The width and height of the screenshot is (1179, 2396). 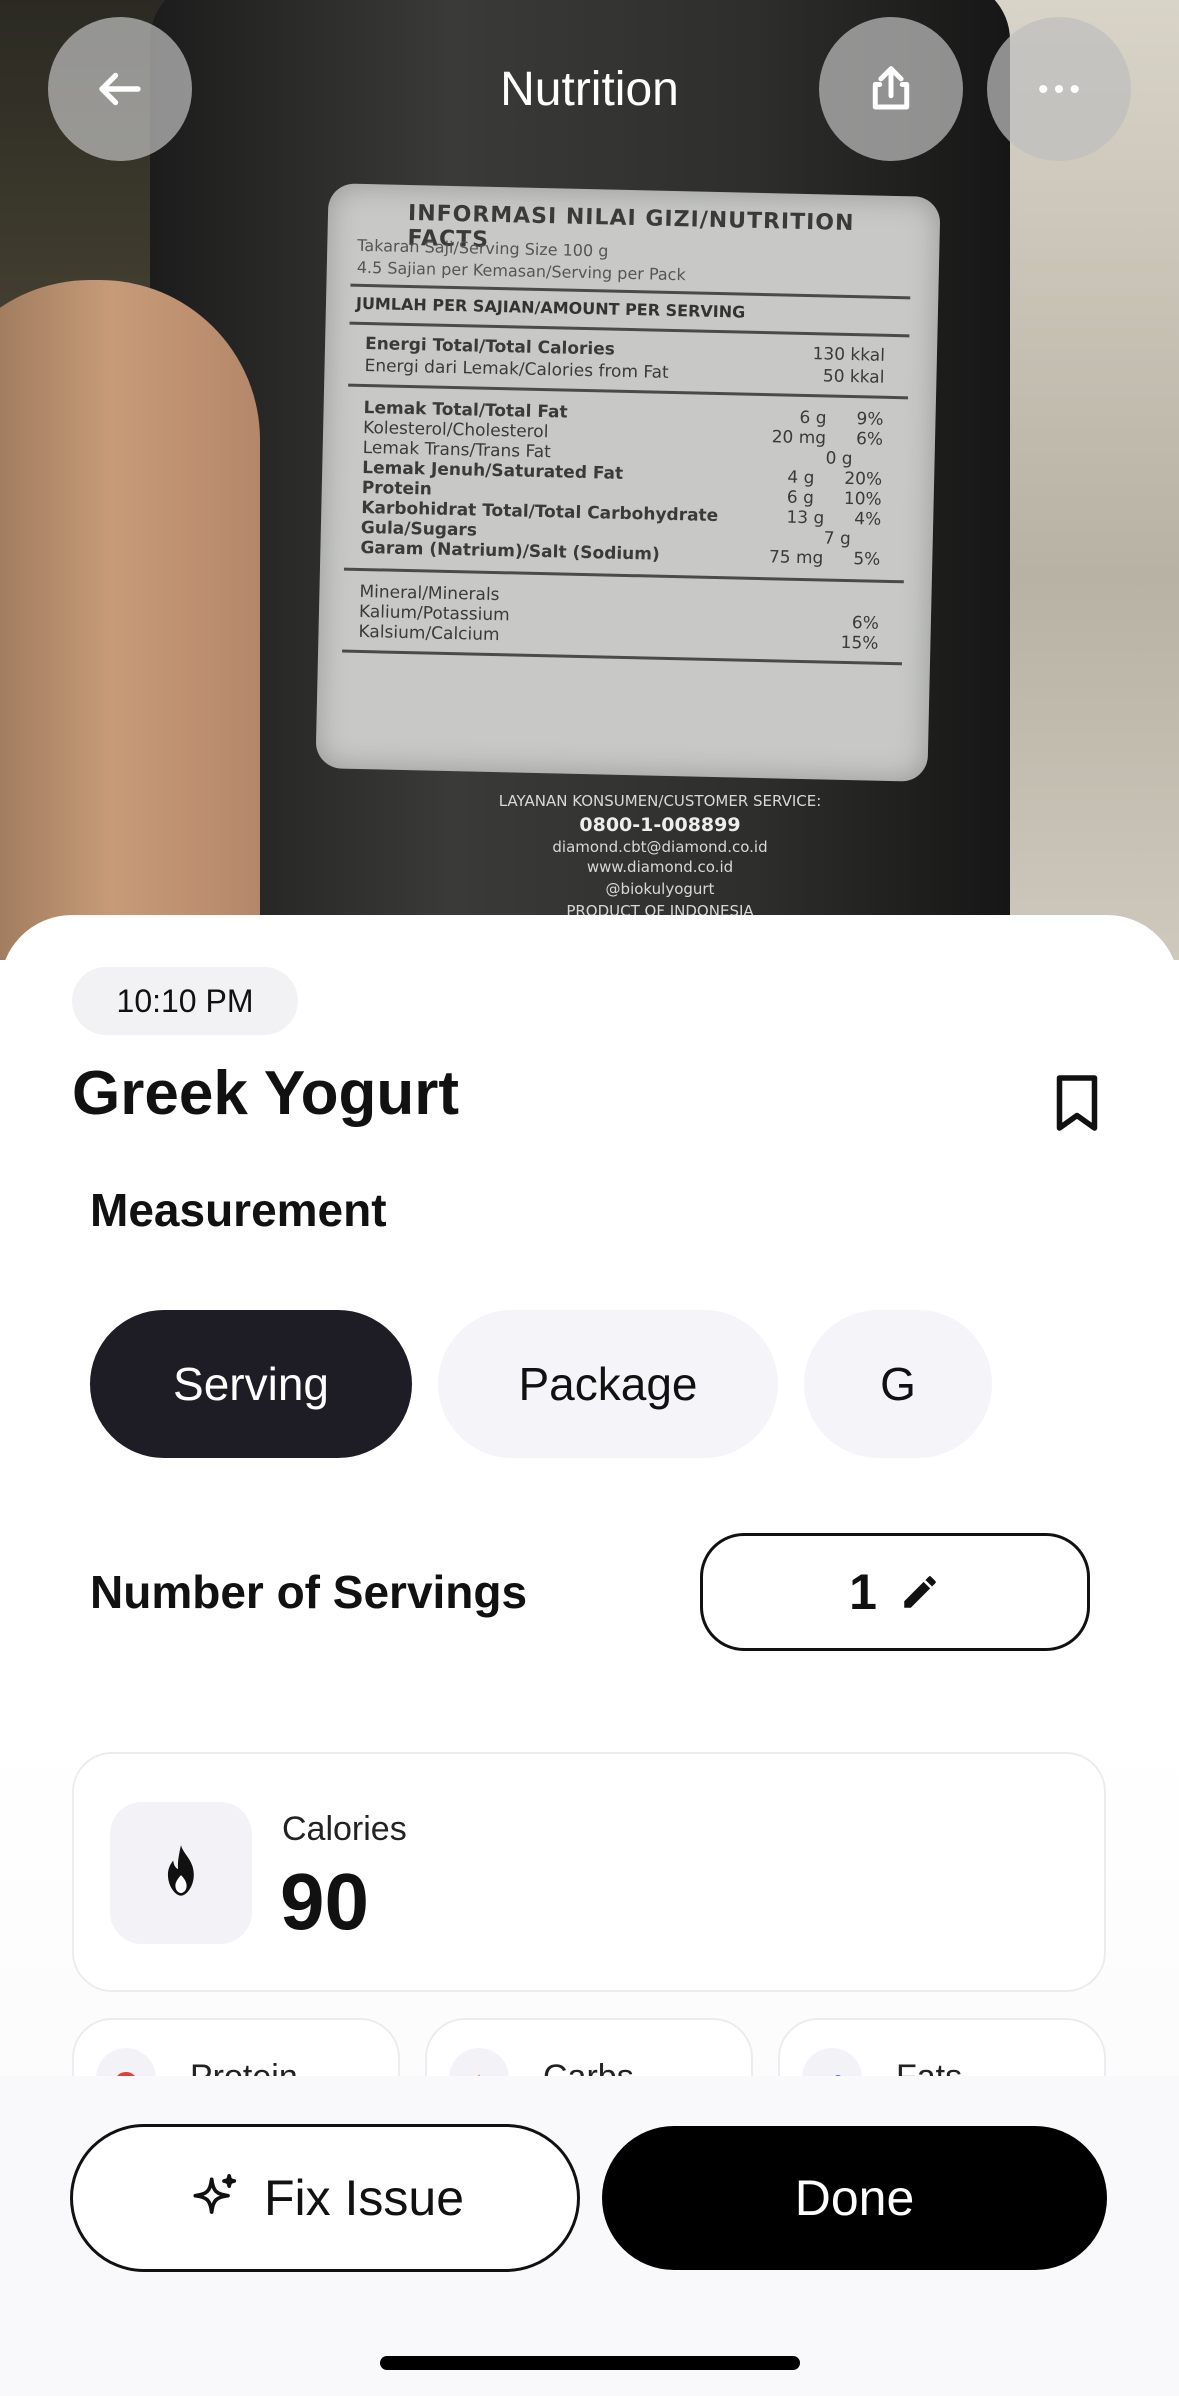 What do you see at coordinates (130, 620) in the screenshot?
I see `thumb` at bounding box center [130, 620].